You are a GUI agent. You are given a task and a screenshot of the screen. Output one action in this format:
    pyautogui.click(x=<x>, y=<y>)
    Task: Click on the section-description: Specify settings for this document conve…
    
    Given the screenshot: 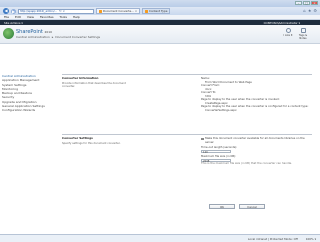 What is the action you would take?
    pyautogui.click(x=91, y=143)
    